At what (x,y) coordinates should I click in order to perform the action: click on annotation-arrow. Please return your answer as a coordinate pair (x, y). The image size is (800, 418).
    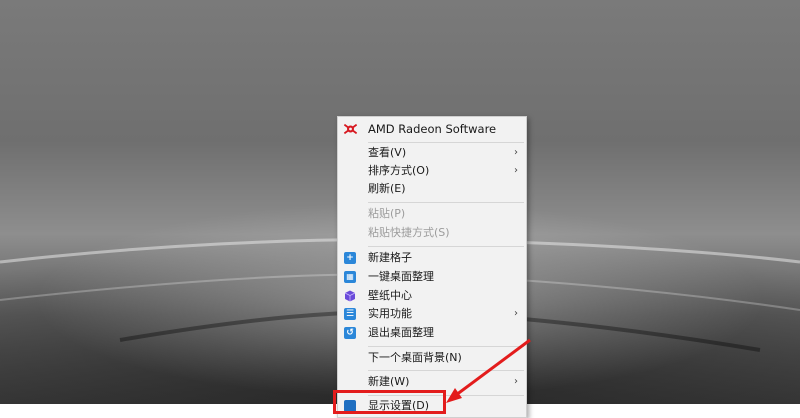
    Looking at the image, I should click on (488, 370).